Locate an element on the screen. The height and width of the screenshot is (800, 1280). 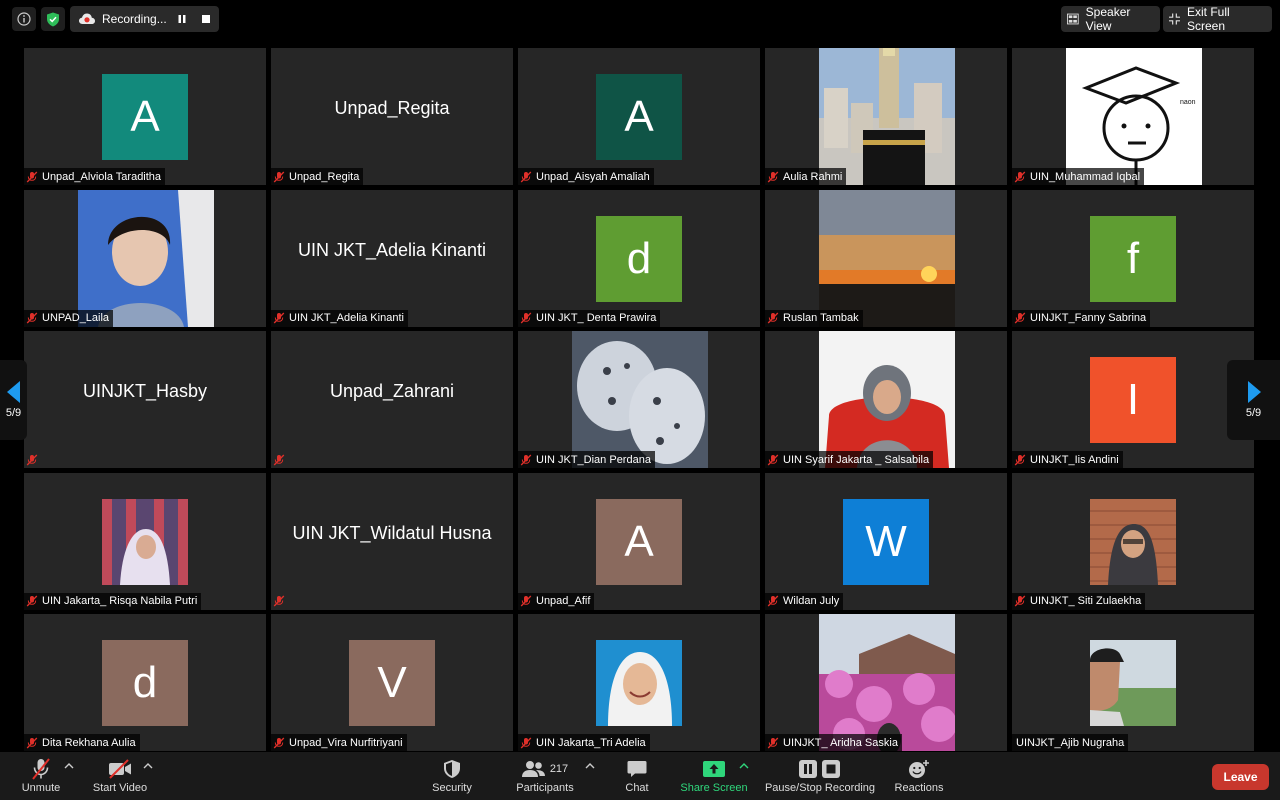
participant-name-label: Unpad_Aisyah Amaliah is located at coordinates (586, 176).